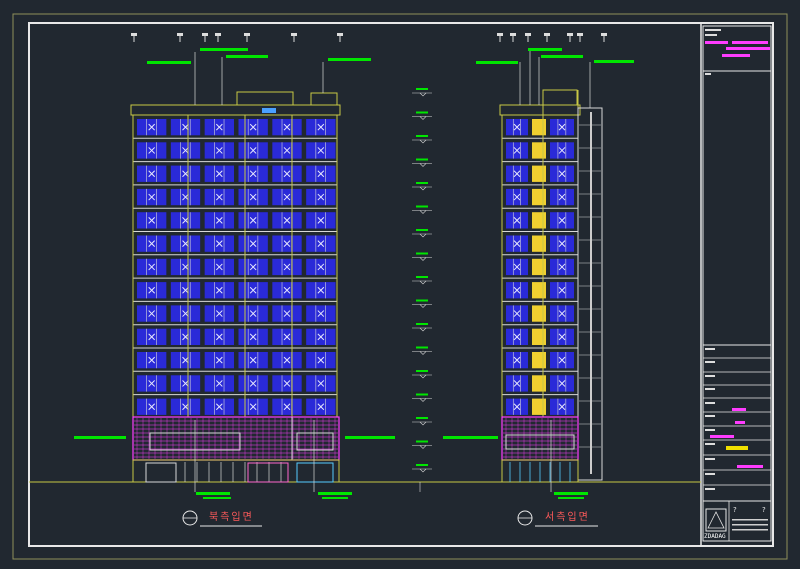 This screenshot has height=569, width=800. What do you see at coordinates (591, 293) in the screenshot?
I see `downpipe` at bounding box center [591, 293].